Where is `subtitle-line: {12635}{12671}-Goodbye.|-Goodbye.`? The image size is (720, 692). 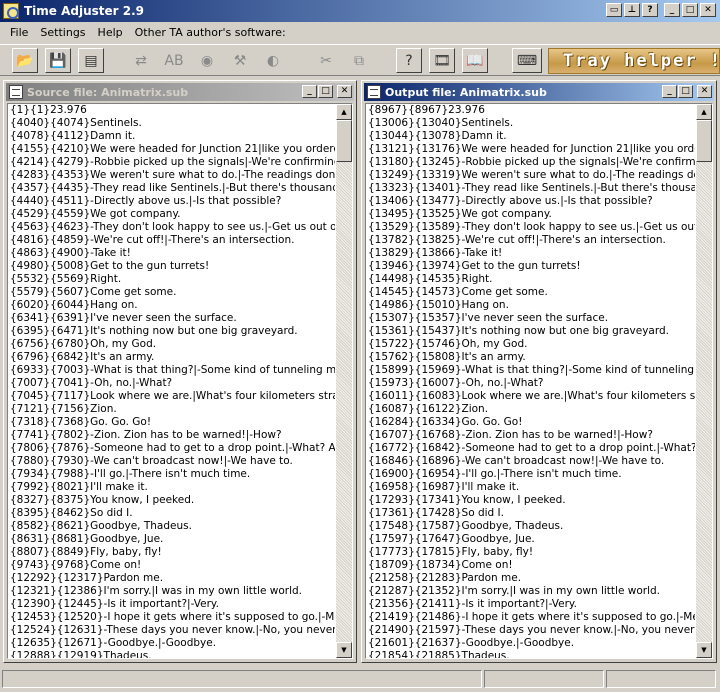
subtitle-line: {12635}{12671}-Goodbye.|-Goodbye. is located at coordinates (113, 643).